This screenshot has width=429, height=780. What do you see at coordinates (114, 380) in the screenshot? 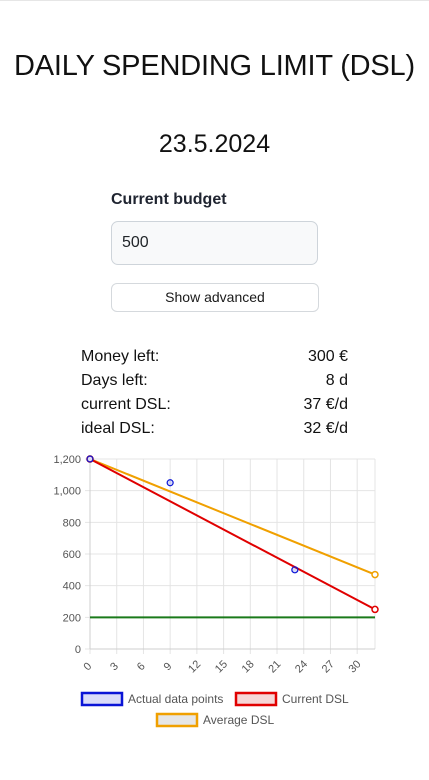
I see `stat-label: Days left:` at bounding box center [114, 380].